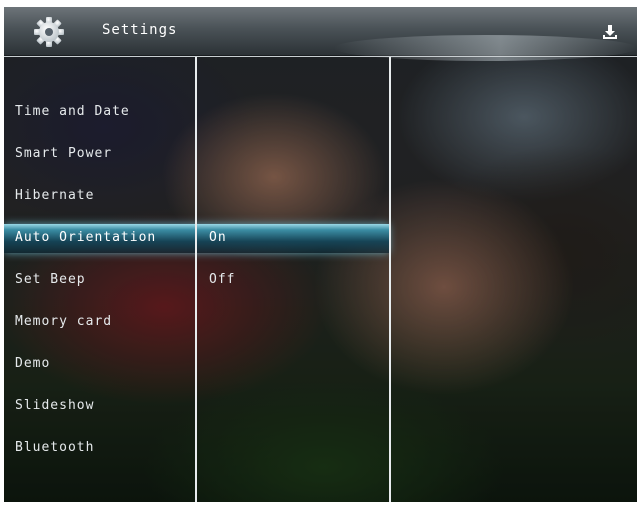 The width and height of the screenshot is (641, 506). I want to click on divider-top, so click(320, 56).